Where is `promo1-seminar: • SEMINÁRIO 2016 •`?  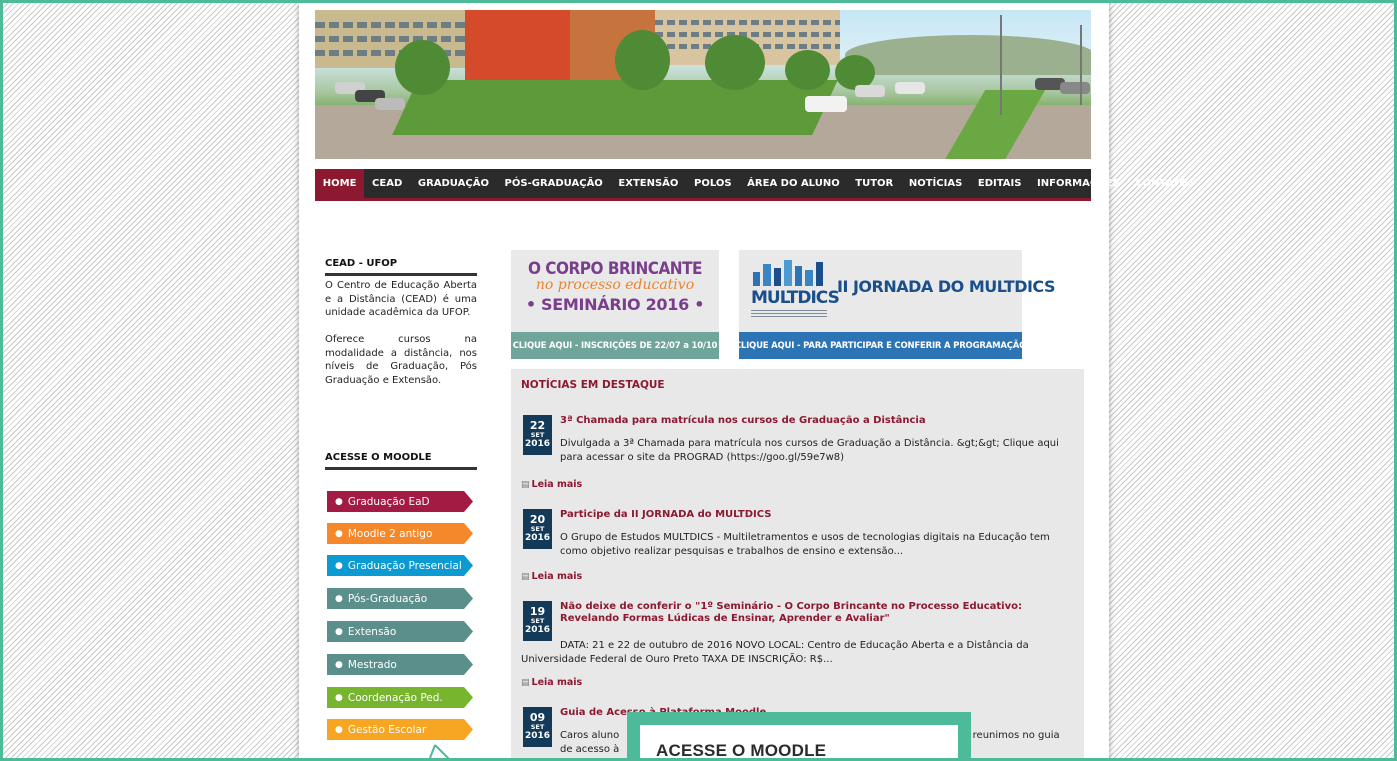 promo1-seminar: • SEMINÁRIO 2016 • is located at coordinates (615, 304).